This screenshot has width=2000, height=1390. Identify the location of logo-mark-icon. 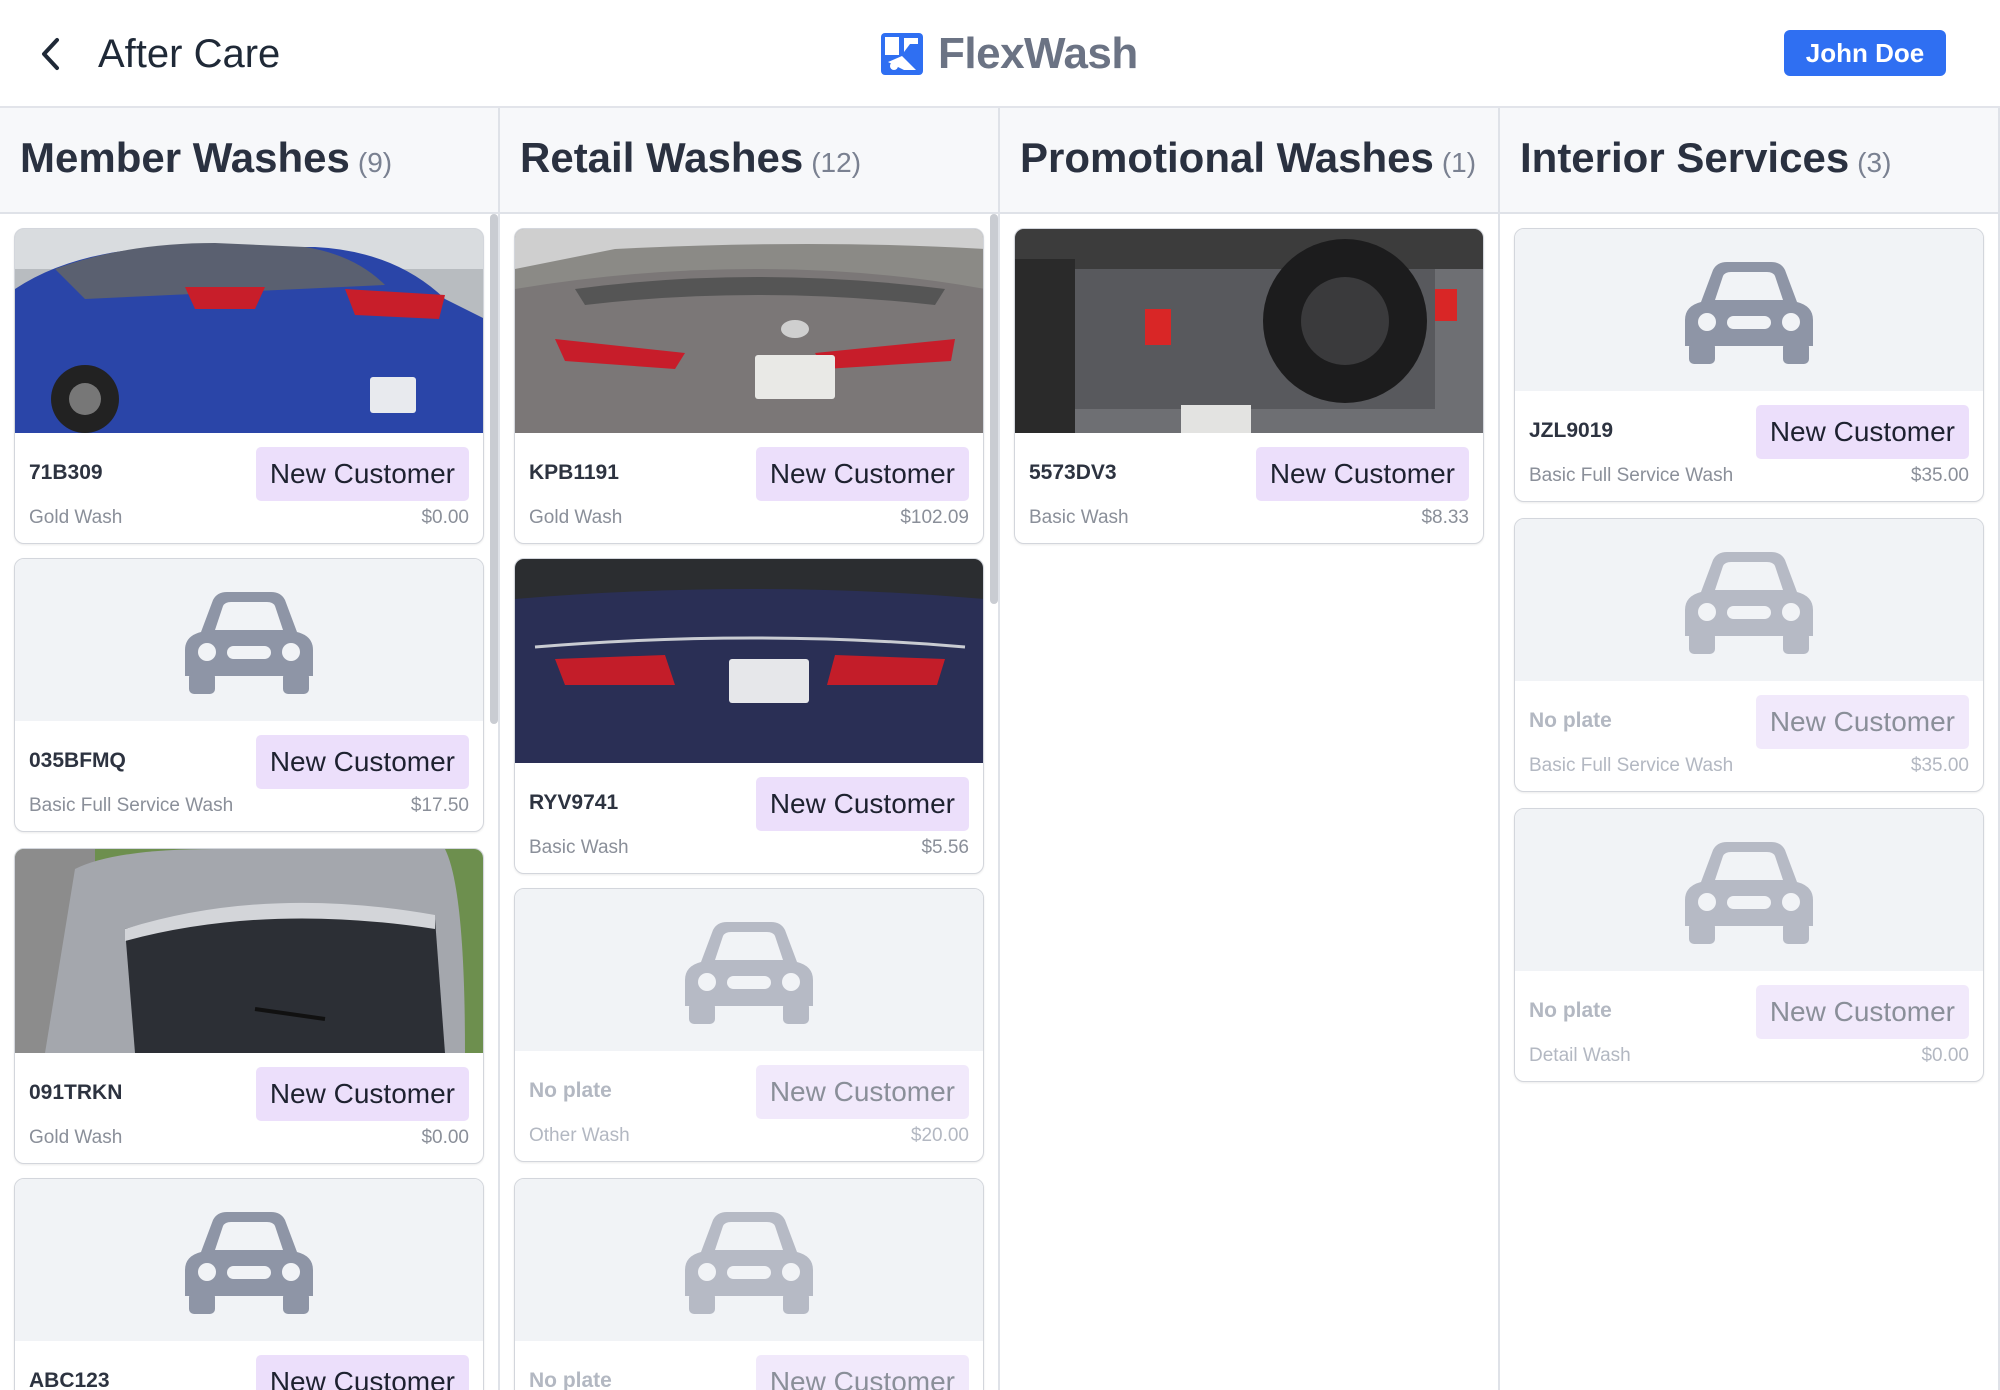
(902, 54).